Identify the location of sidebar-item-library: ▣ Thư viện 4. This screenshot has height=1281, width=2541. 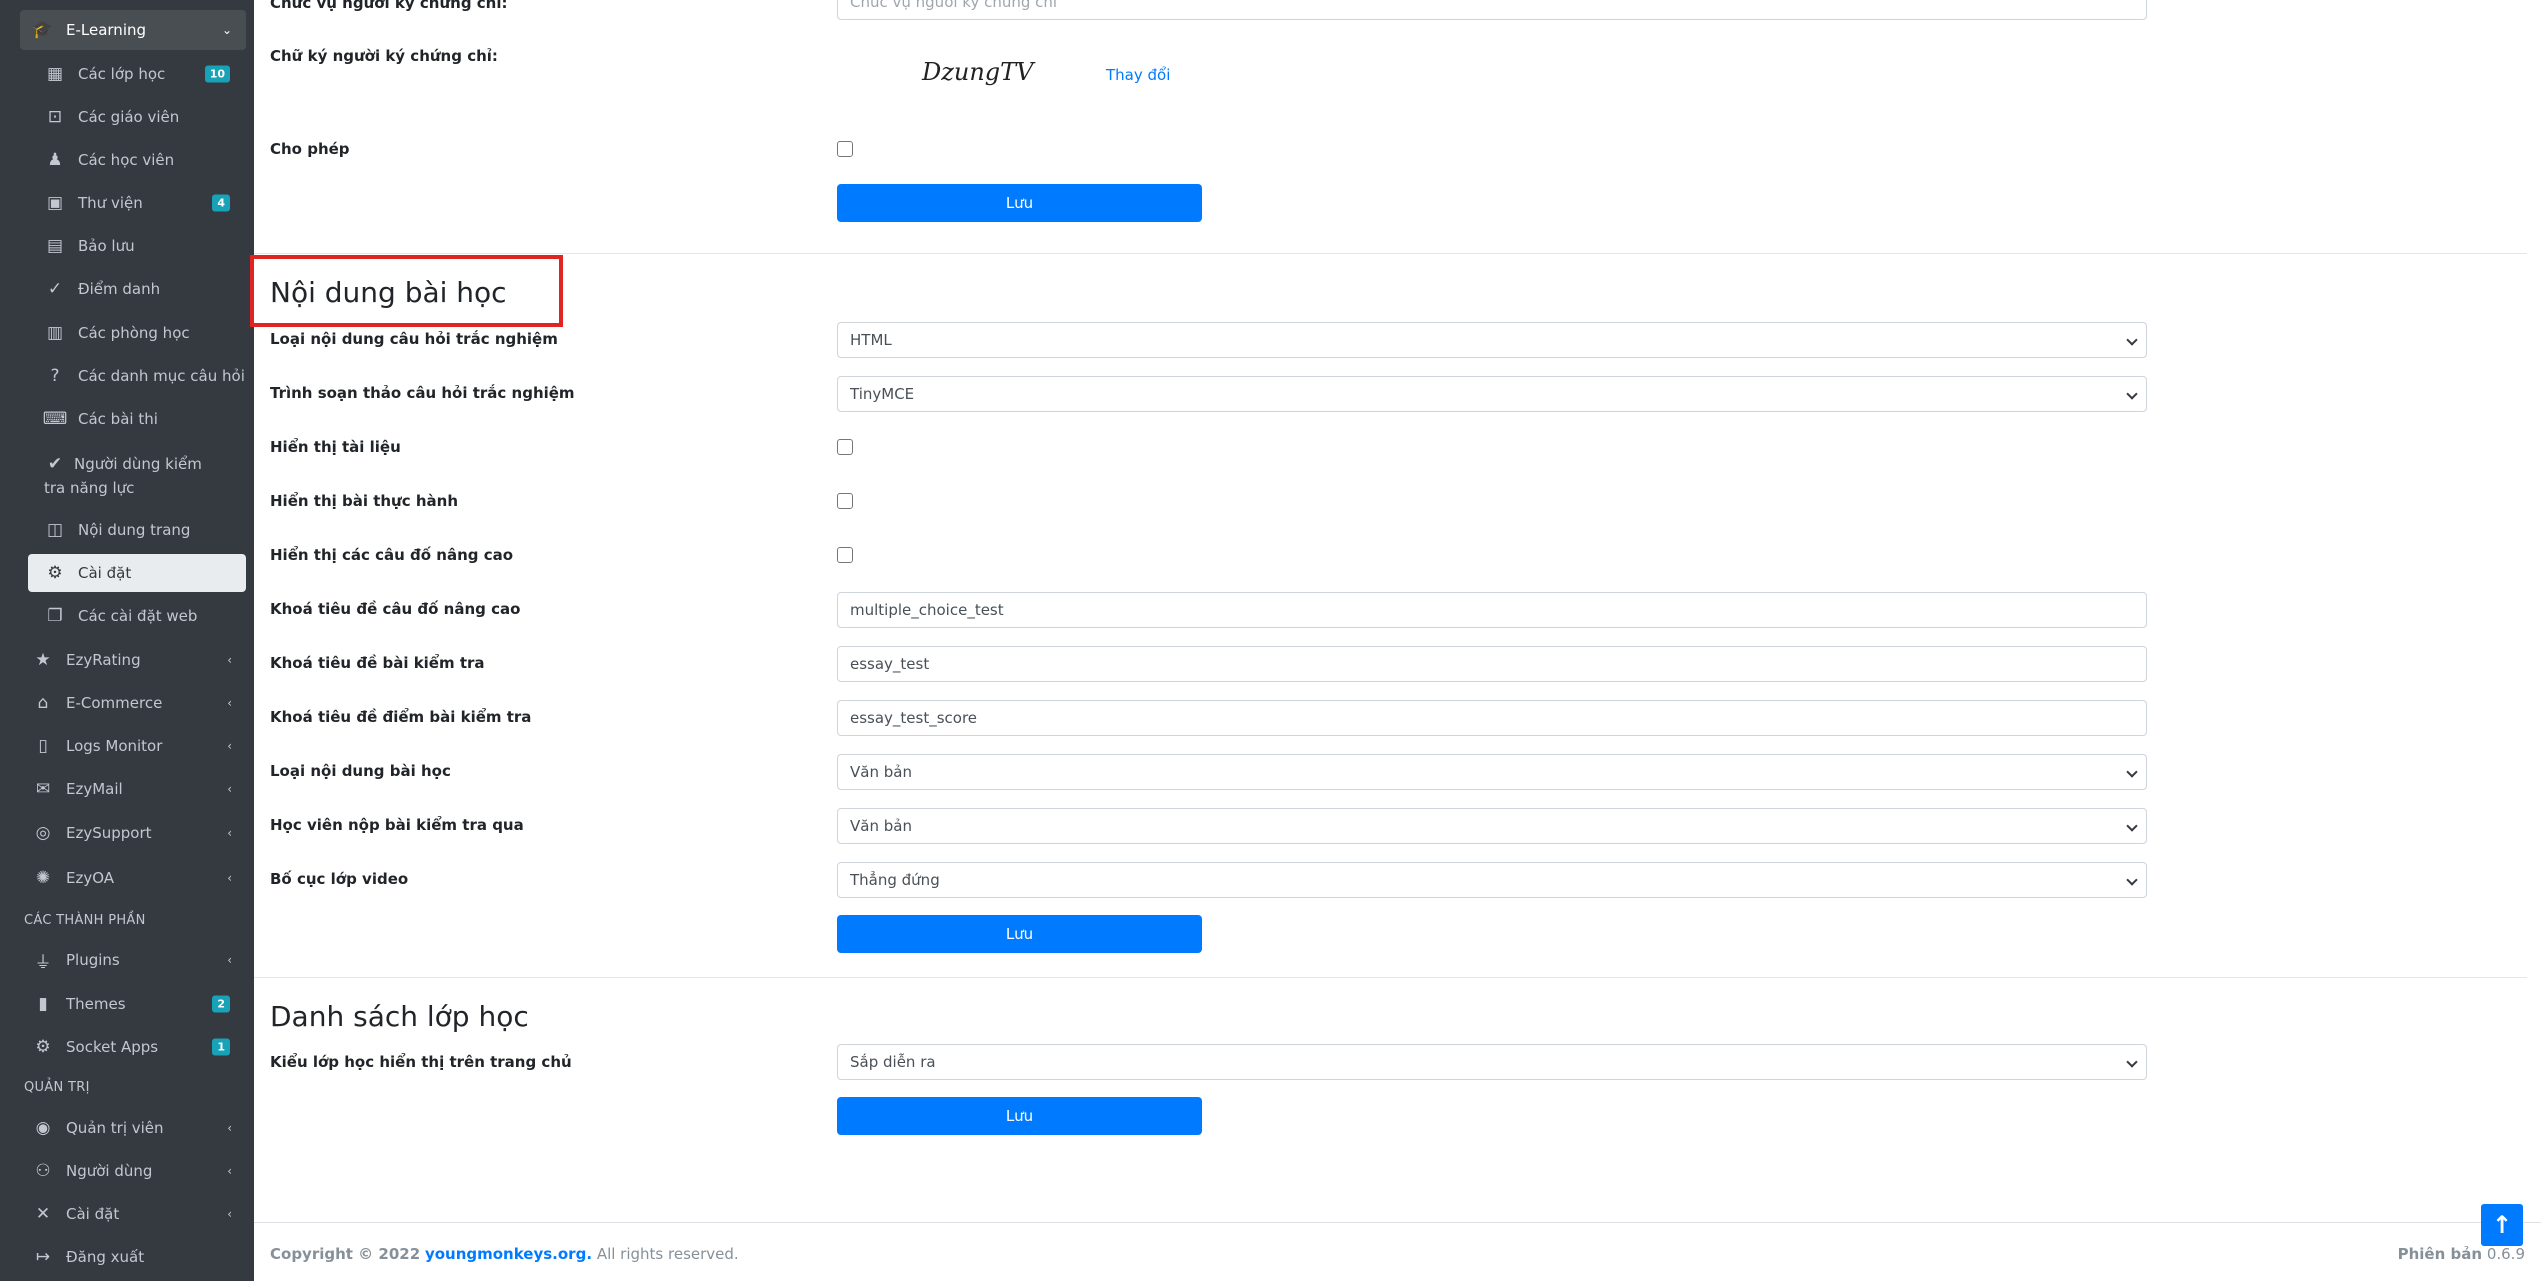
(137, 203).